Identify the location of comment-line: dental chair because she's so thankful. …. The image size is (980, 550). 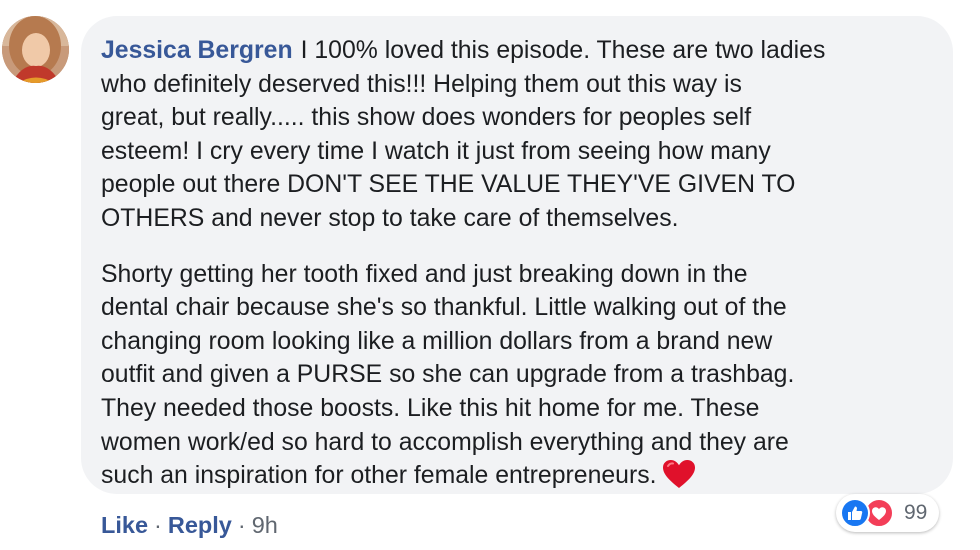
(444, 308).